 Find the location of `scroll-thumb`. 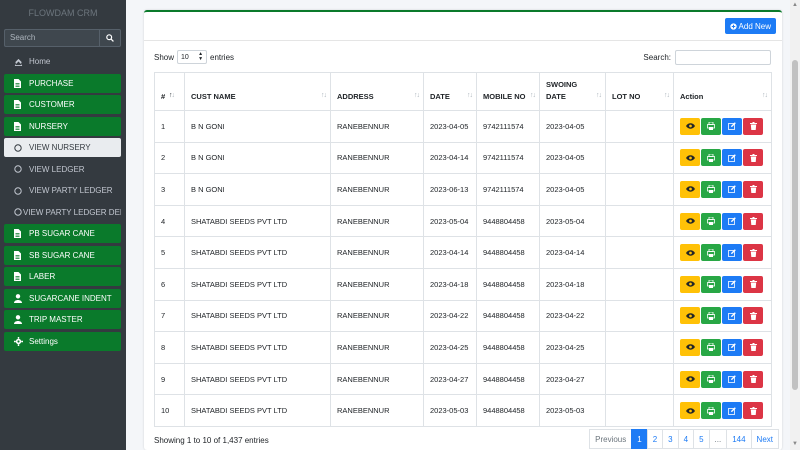

scroll-thumb is located at coordinates (795, 225).